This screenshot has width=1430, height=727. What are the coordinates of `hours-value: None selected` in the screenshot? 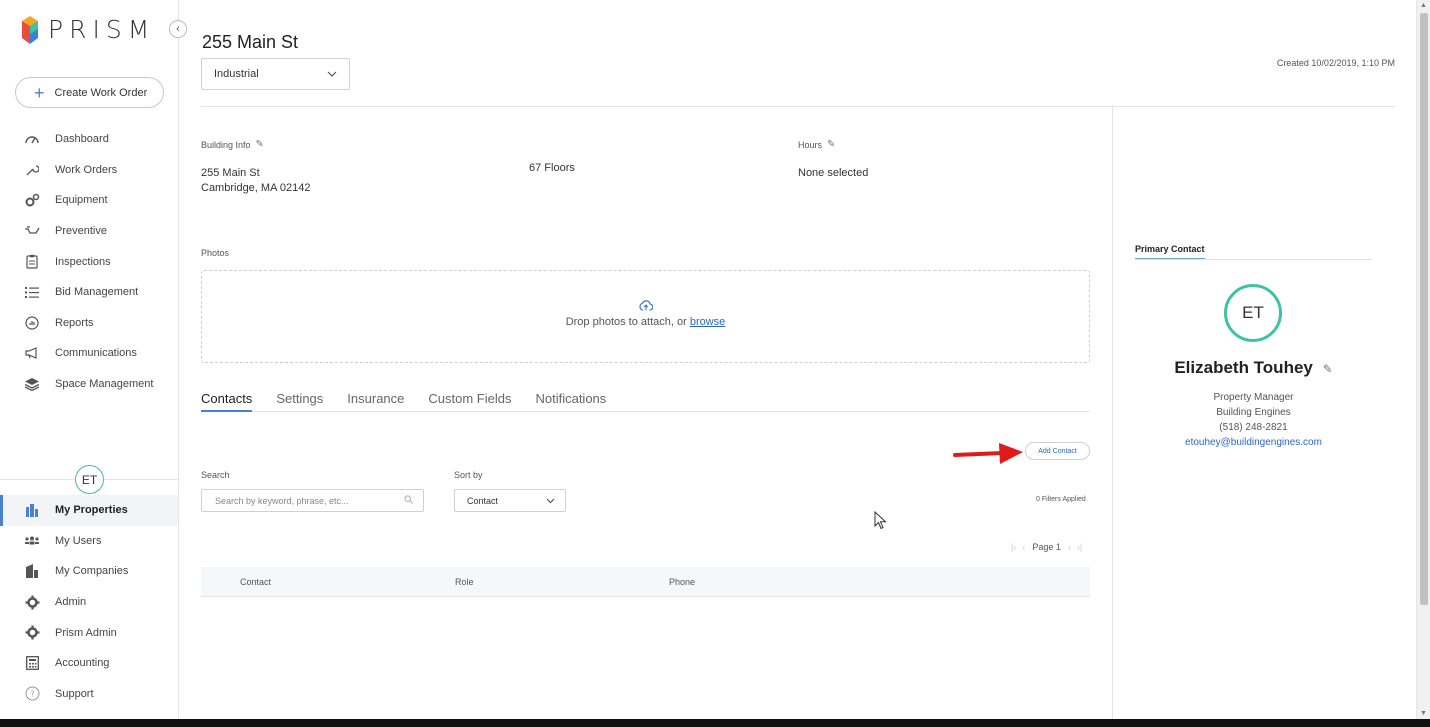 It's located at (833, 173).